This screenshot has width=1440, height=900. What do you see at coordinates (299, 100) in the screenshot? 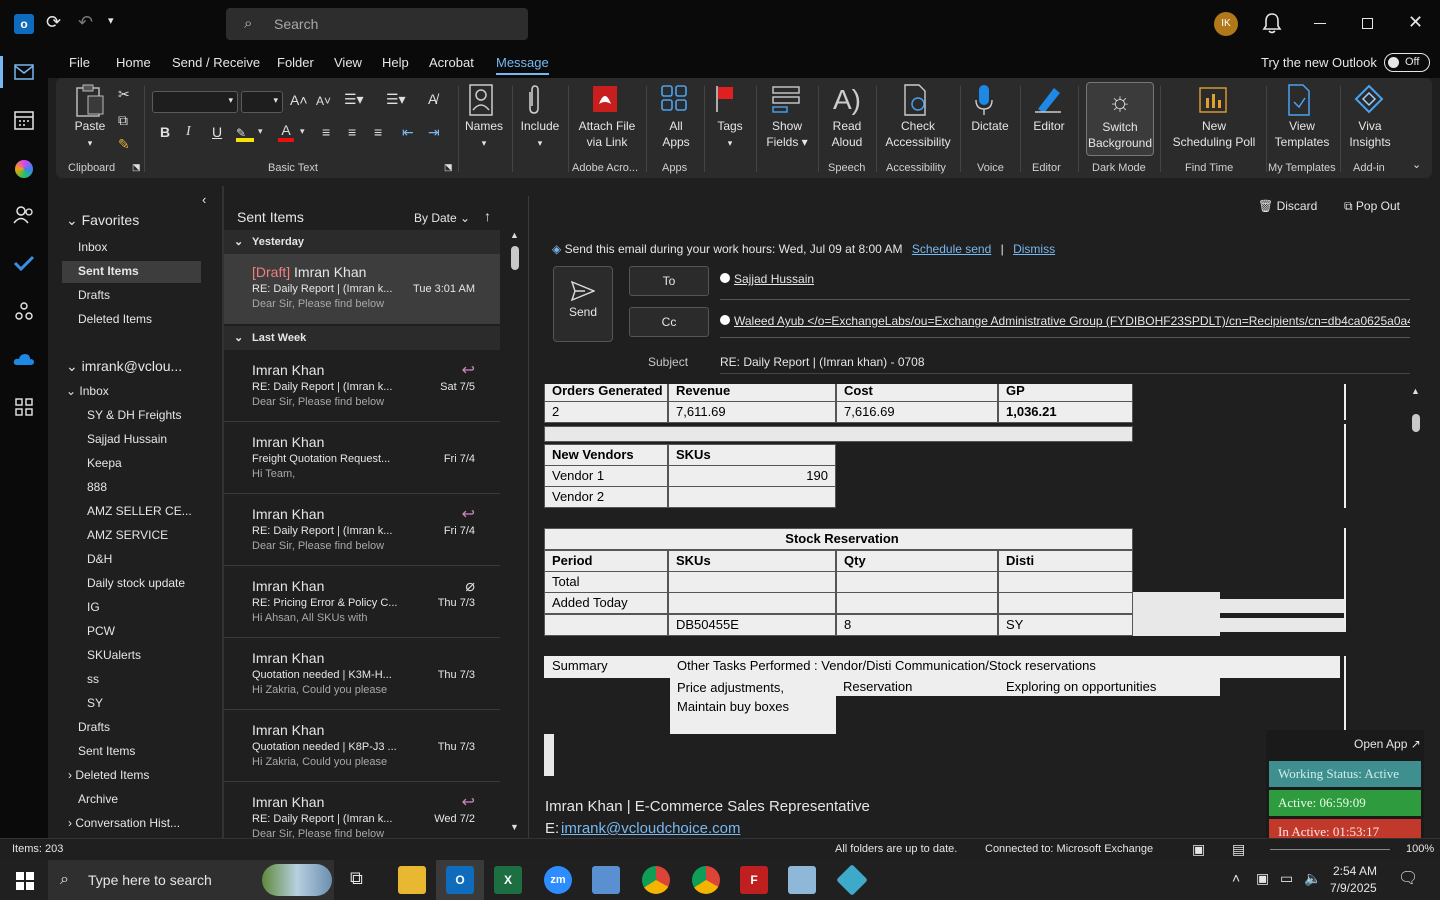
I see `grow-font-icon: A˄` at bounding box center [299, 100].